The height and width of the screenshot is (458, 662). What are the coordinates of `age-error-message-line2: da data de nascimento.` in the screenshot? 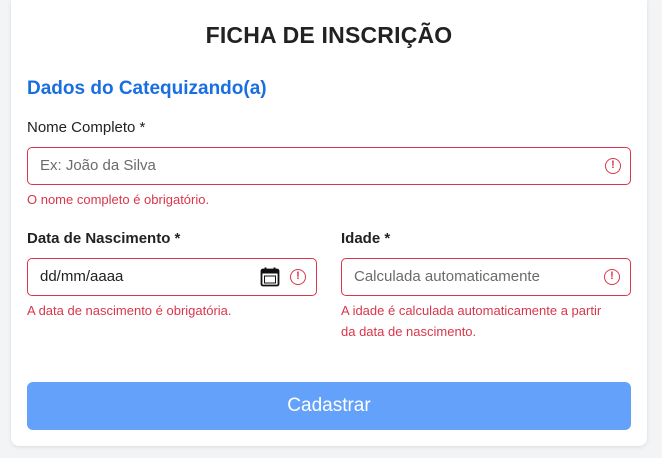 It's located at (409, 331).